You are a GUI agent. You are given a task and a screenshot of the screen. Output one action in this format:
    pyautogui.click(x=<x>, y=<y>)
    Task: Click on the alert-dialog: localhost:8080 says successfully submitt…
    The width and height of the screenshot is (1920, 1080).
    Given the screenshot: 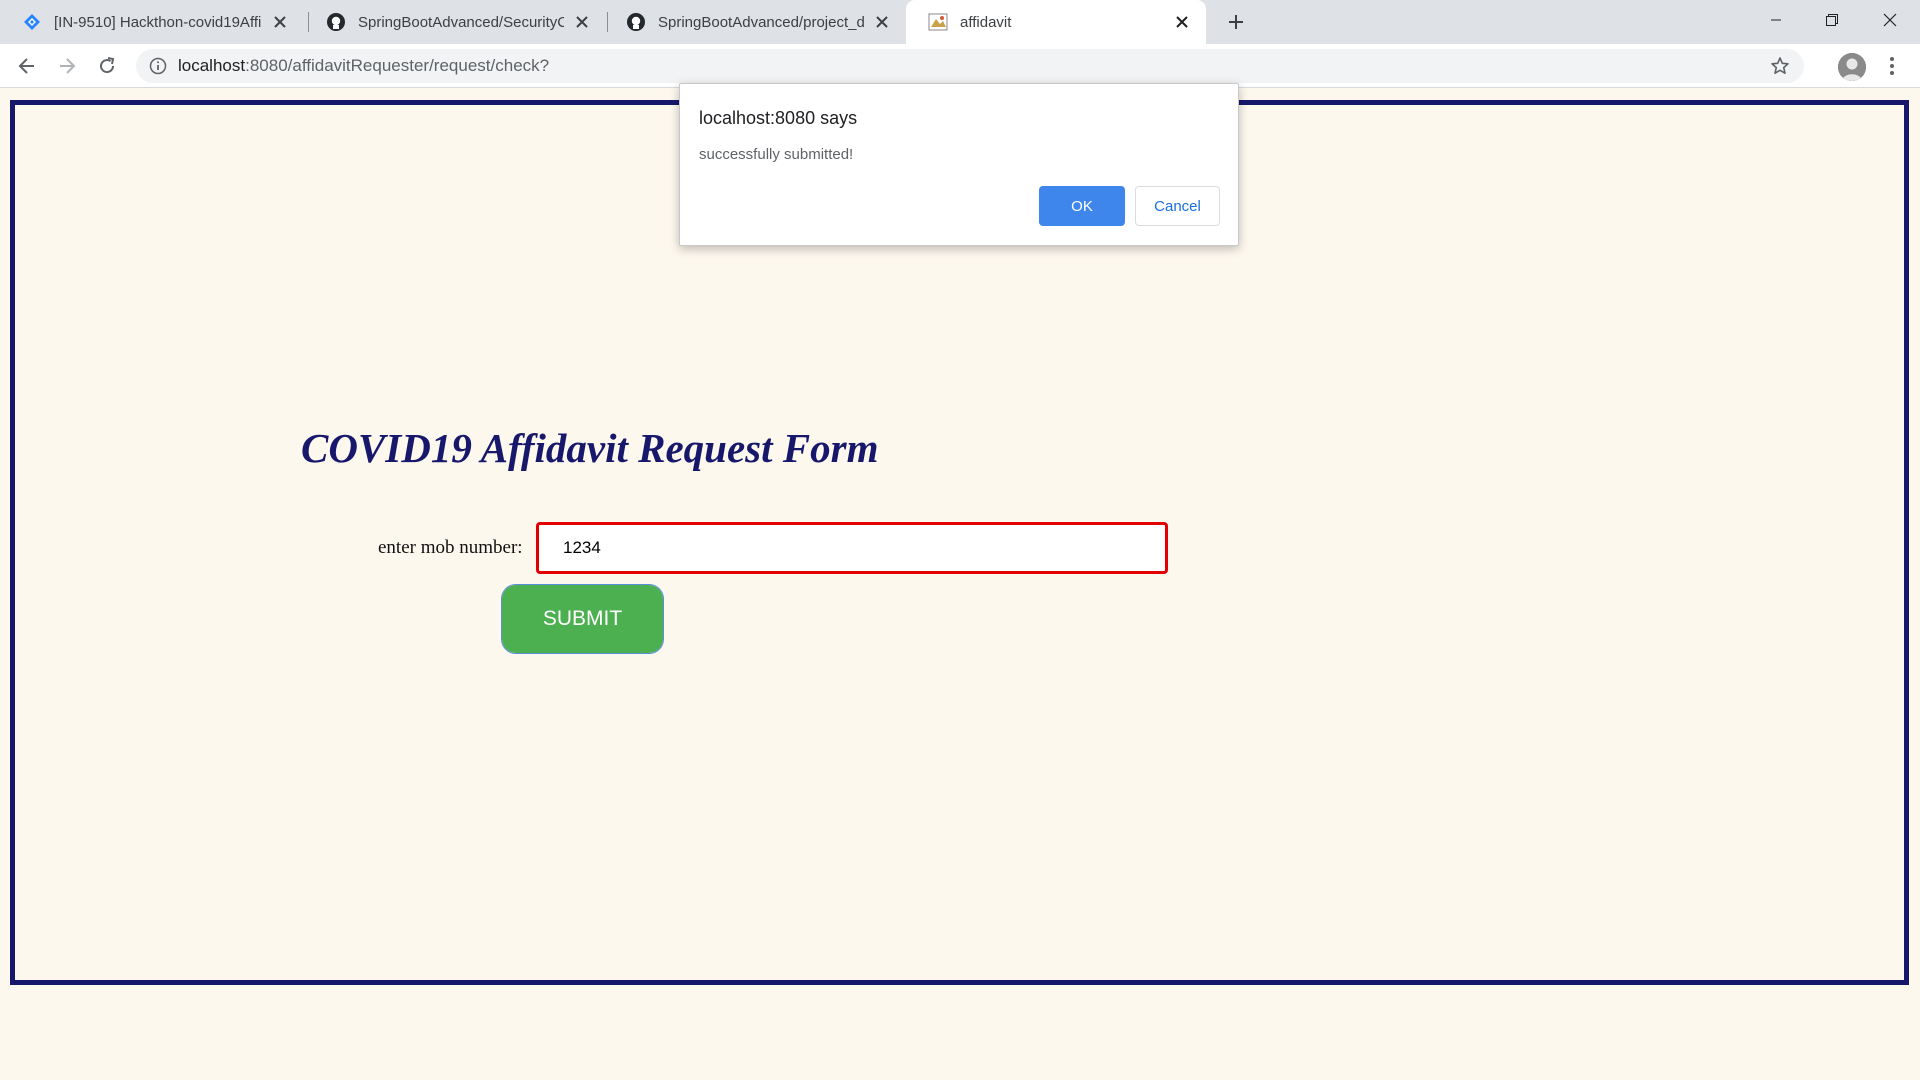 What is the action you would take?
    pyautogui.click(x=959, y=164)
    